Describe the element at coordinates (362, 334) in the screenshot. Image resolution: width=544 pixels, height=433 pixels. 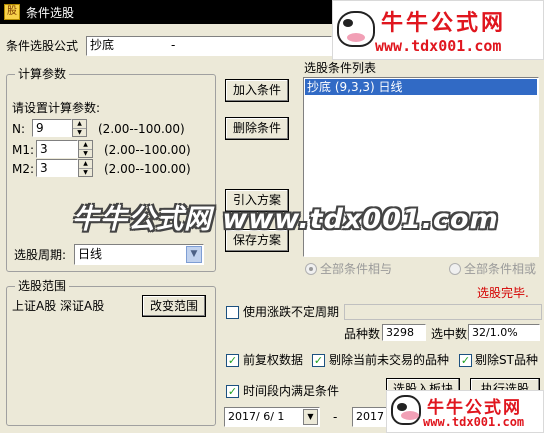
I see `total-count-label: 品种数` at that location.